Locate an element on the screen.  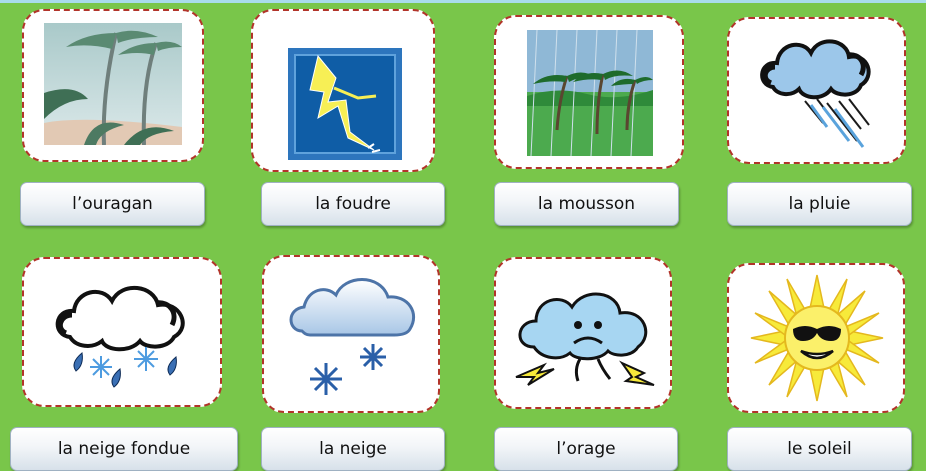
card-rain is located at coordinates (816, 90).